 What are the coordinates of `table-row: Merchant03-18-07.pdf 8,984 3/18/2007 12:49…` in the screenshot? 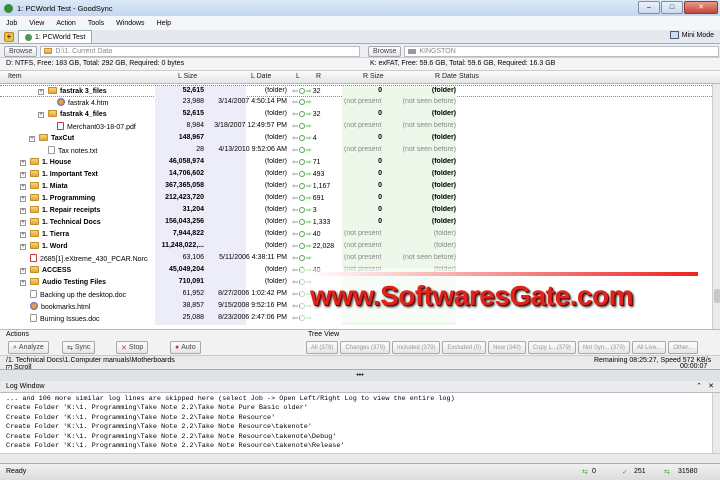 It's located at (356, 127).